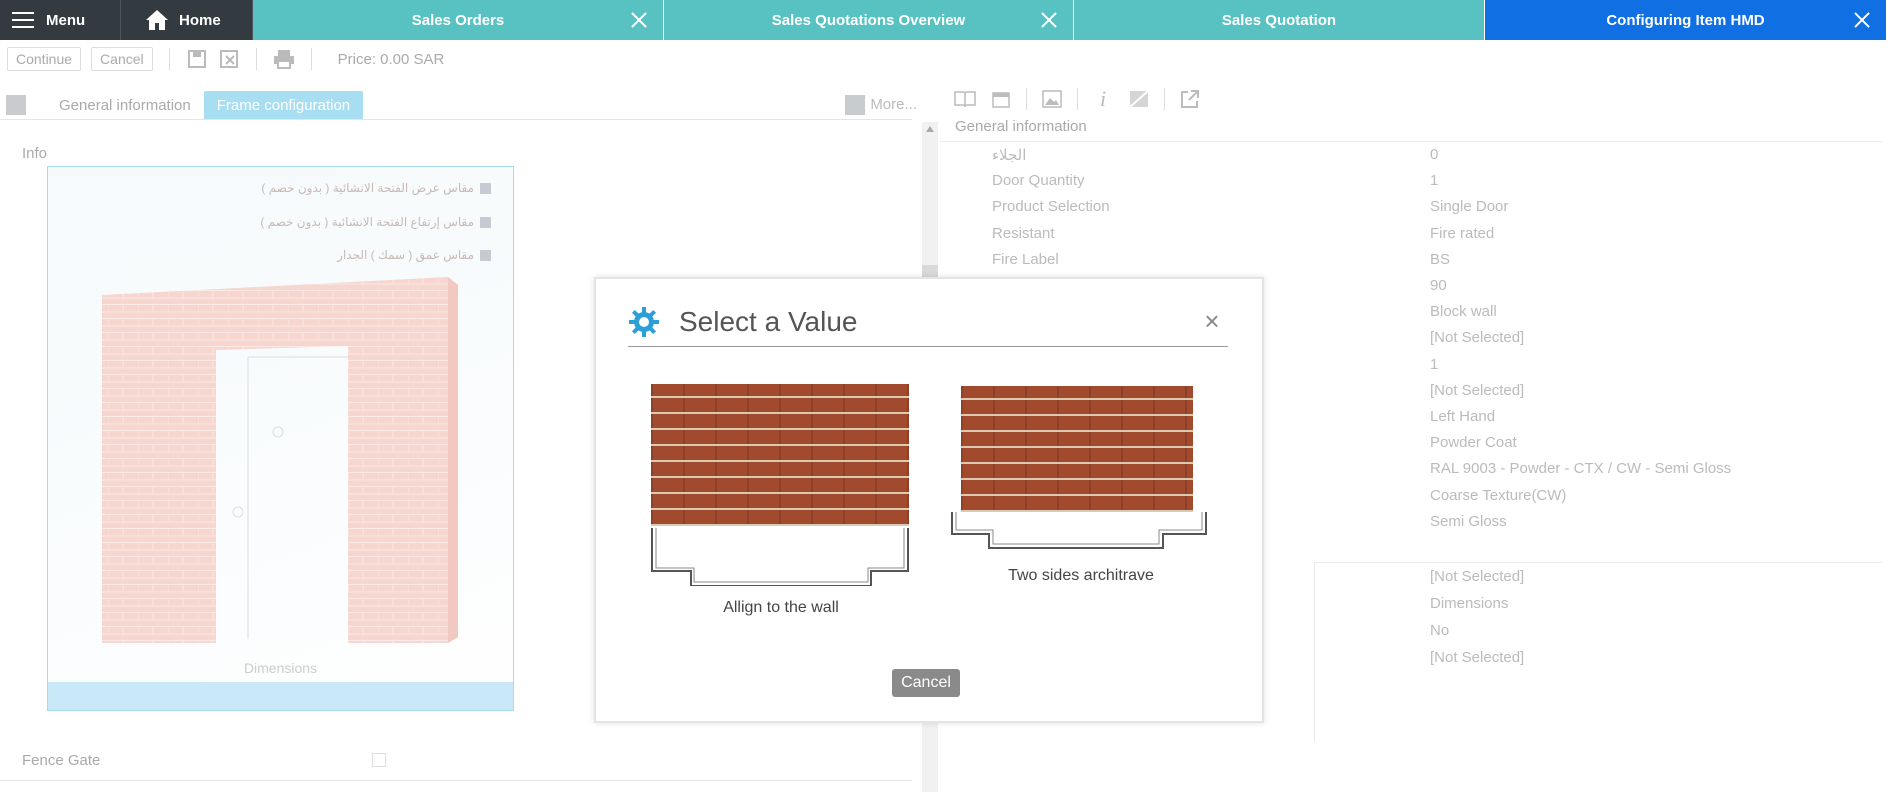 The width and height of the screenshot is (1897, 792). I want to click on tab-label: Sales Orders, so click(458, 20).